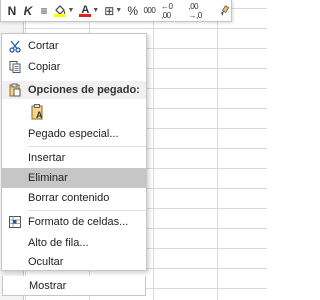 Image resolution: width=320 pixels, height=300 pixels. I want to click on decrease-decimal-icon: ,00 →,0, so click(195, 10).